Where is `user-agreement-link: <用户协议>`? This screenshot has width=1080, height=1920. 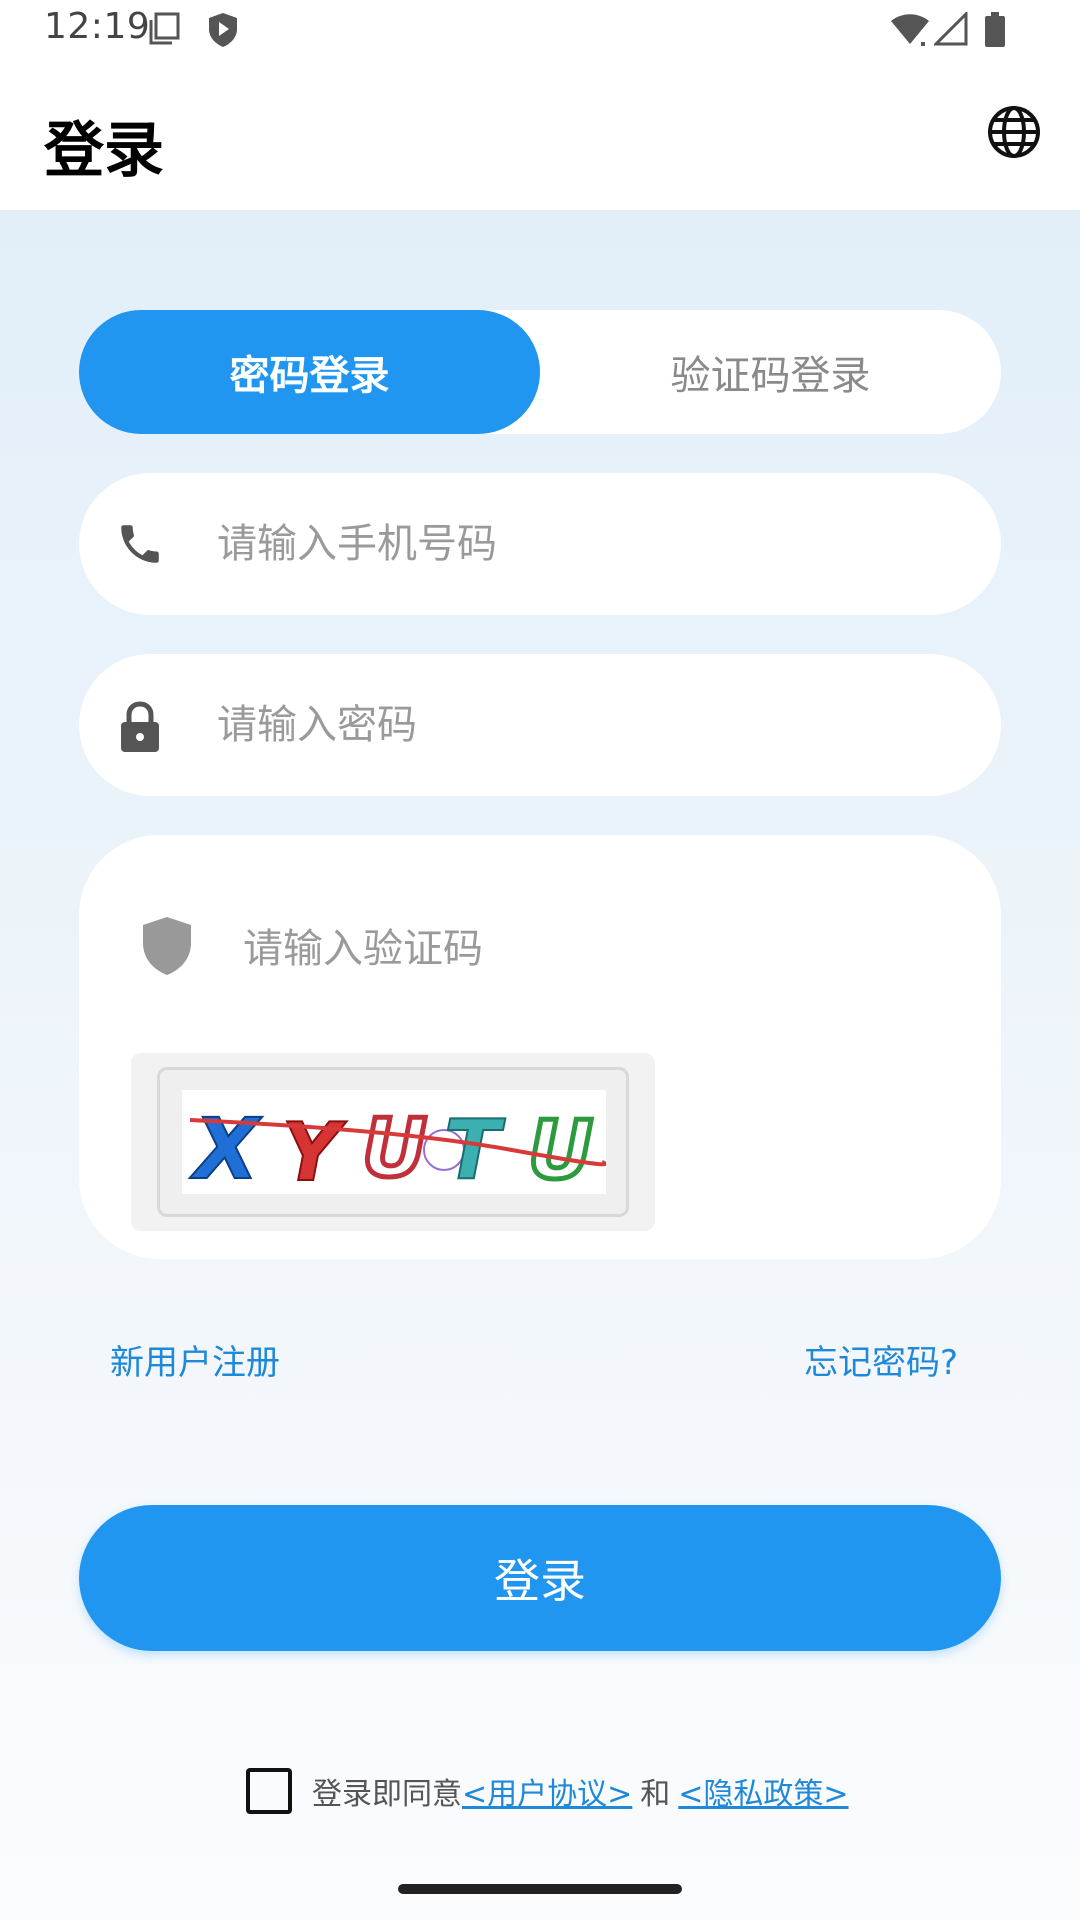 user-agreement-link: <用户协议> is located at coordinates (547, 1791).